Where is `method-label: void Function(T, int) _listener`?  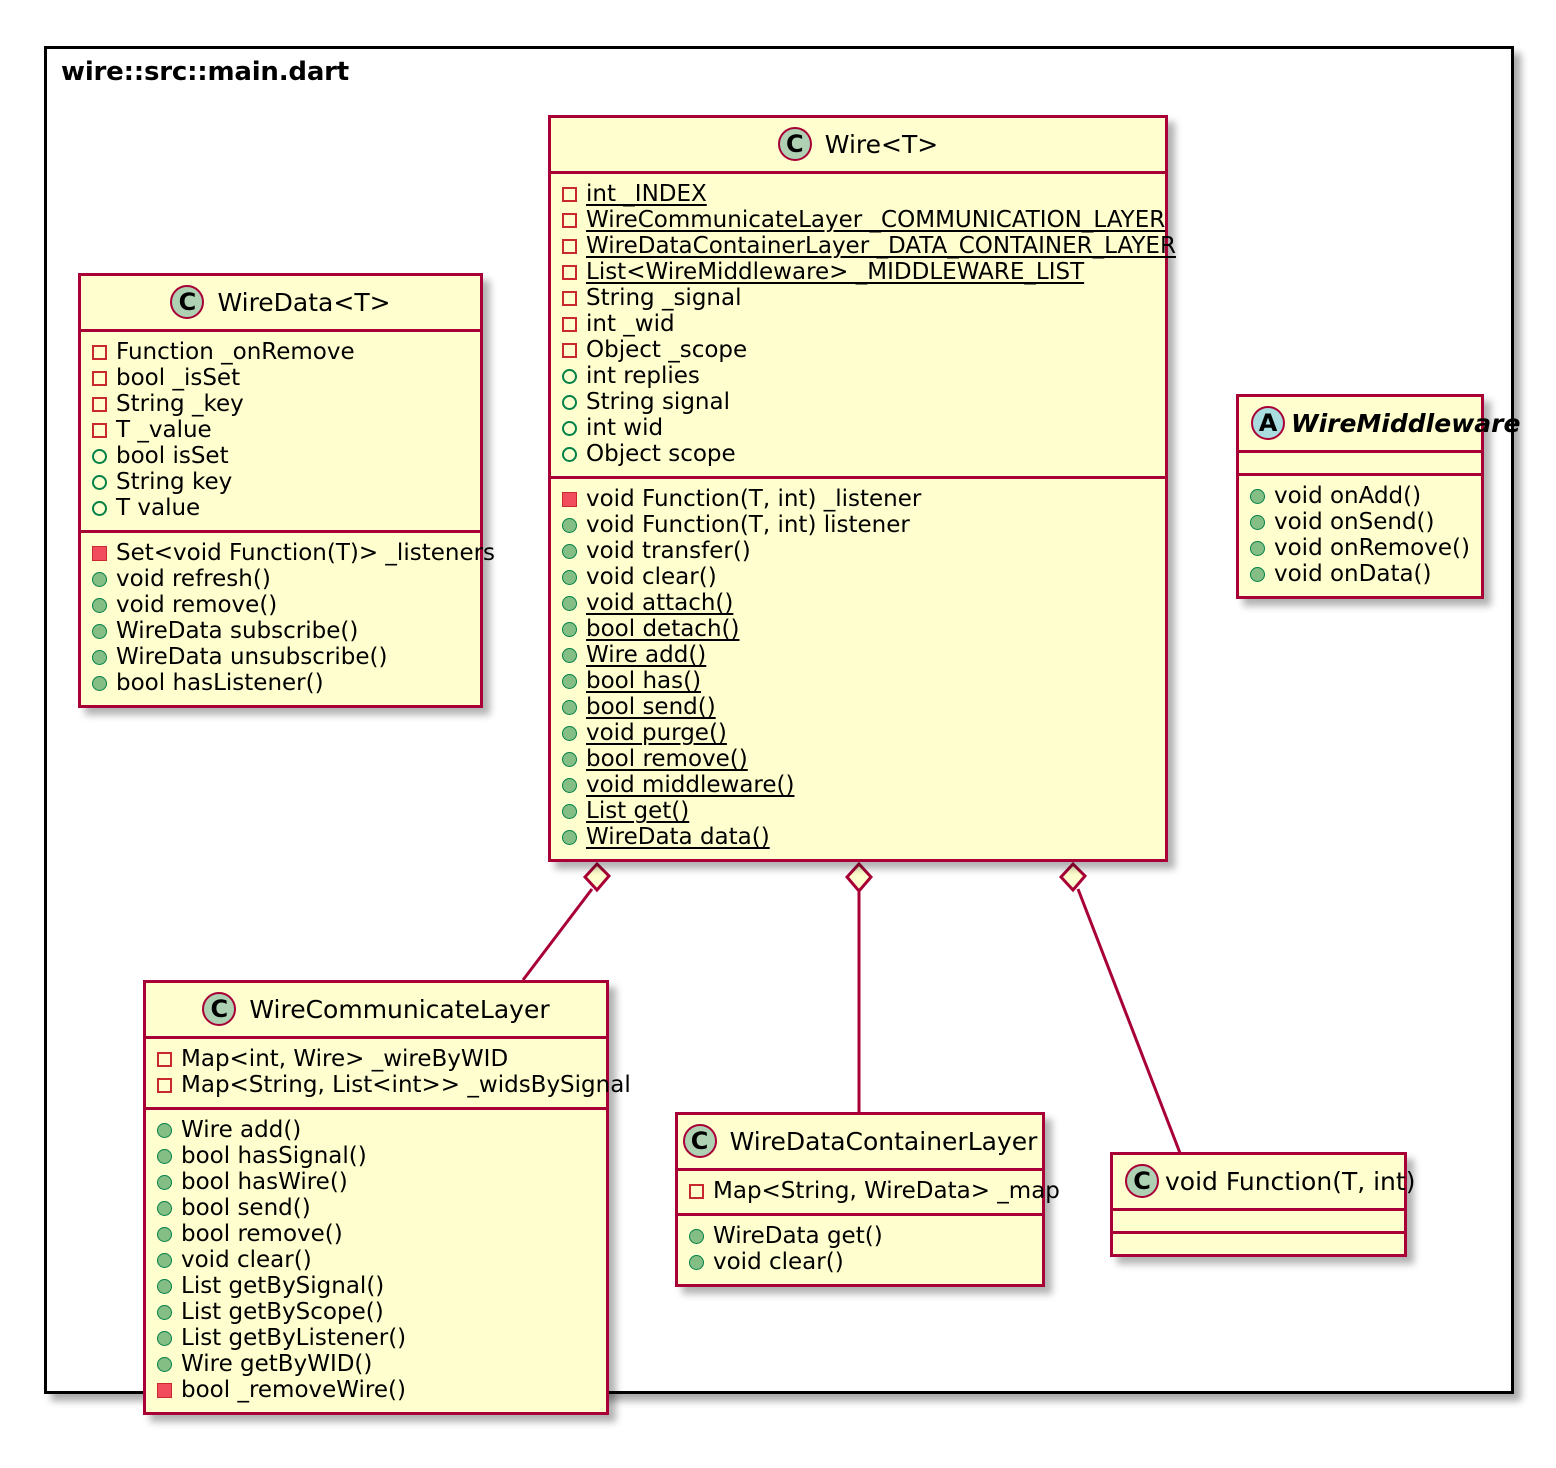 method-label: void Function(T, int) _listener is located at coordinates (754, 499).